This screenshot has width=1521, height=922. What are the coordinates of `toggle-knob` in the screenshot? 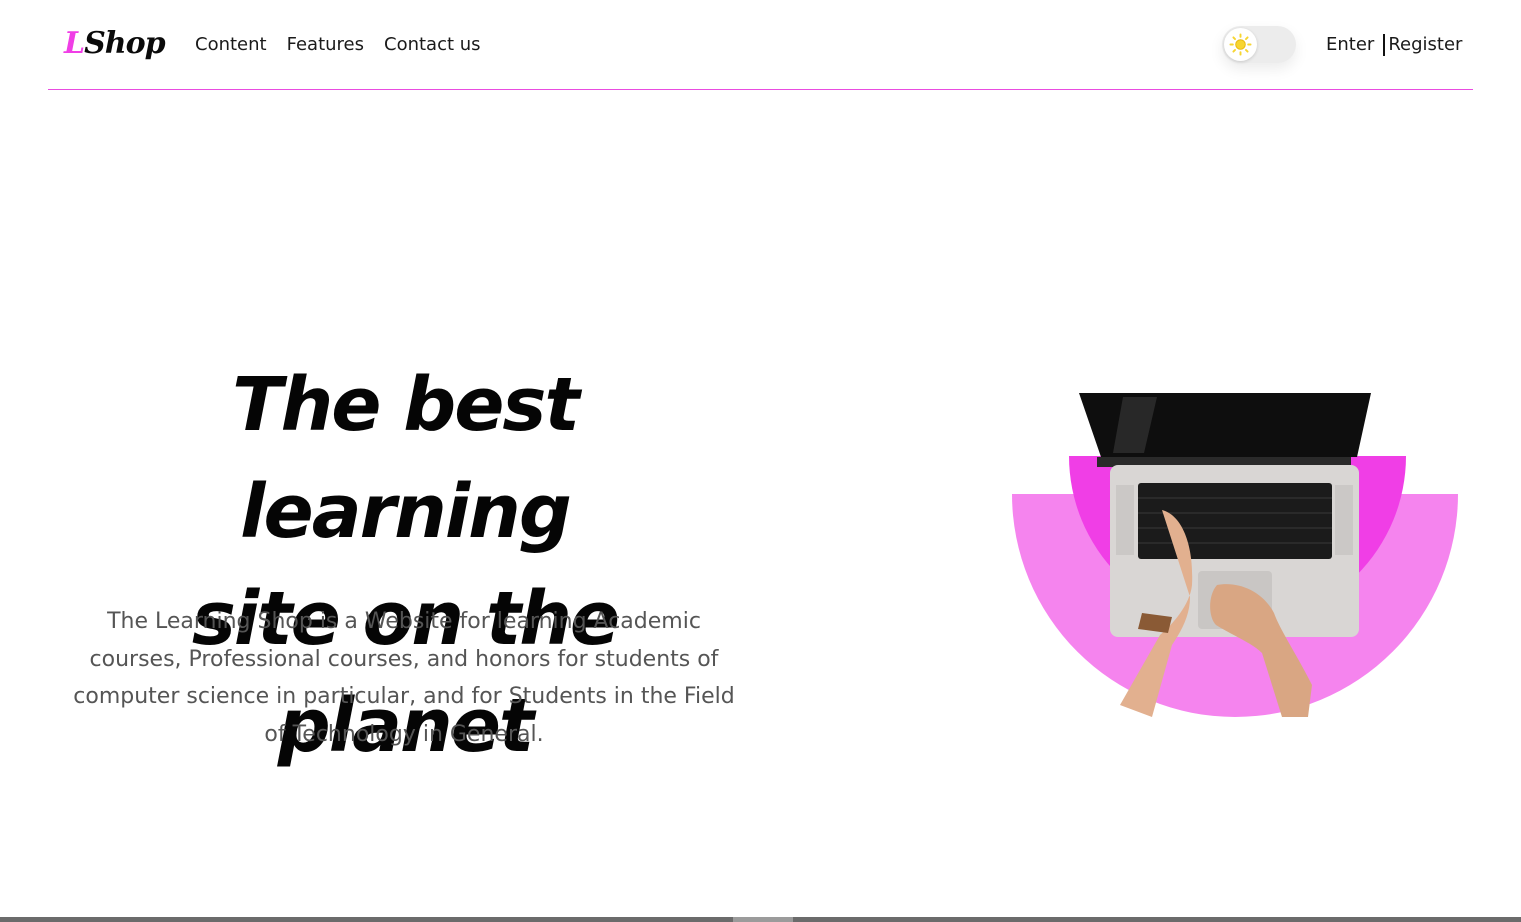 It's located at (1240, 44).